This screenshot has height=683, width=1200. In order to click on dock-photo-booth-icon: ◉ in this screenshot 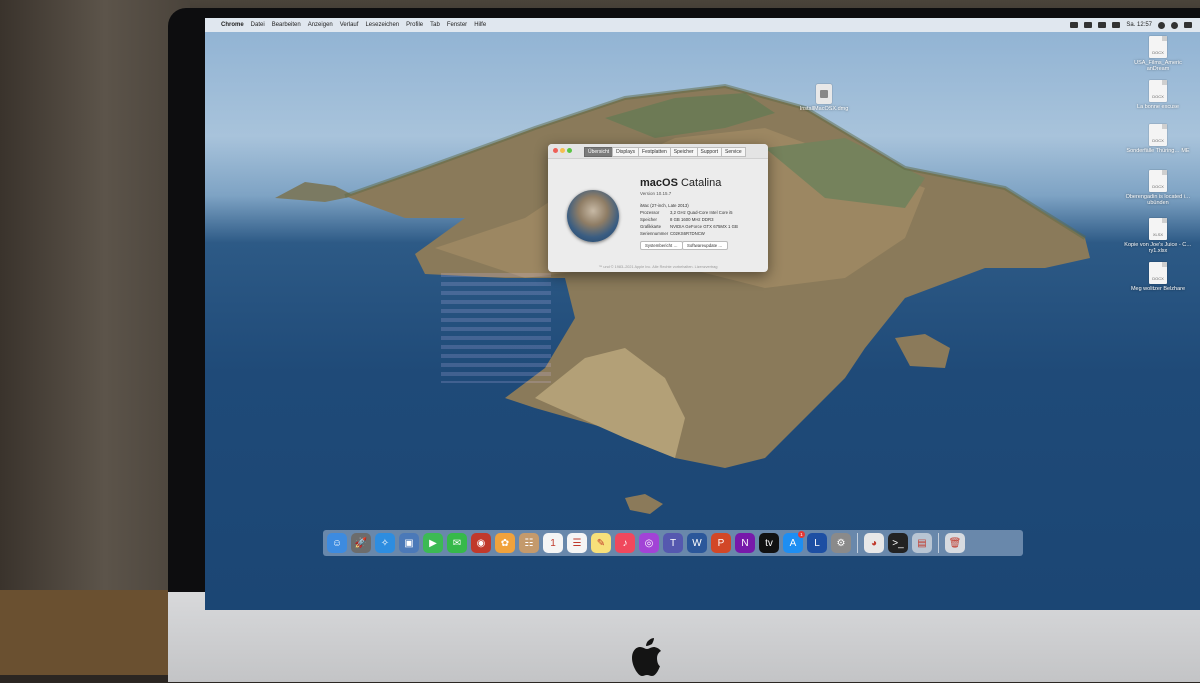, I will do `click(481, 543)`.